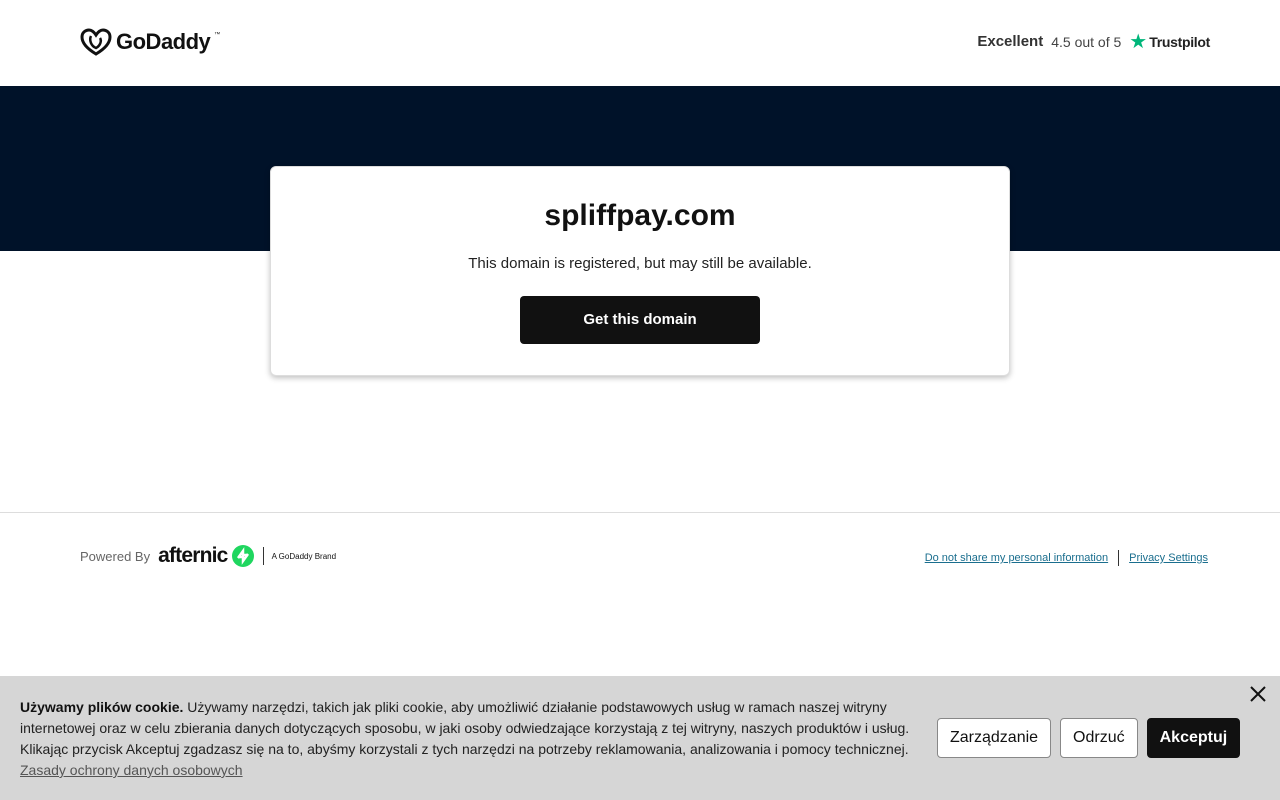  What do you see at coordinates (217, 35) in the screenshot?
I see `trademark-mark: ™` at bounding box center [217, 35].